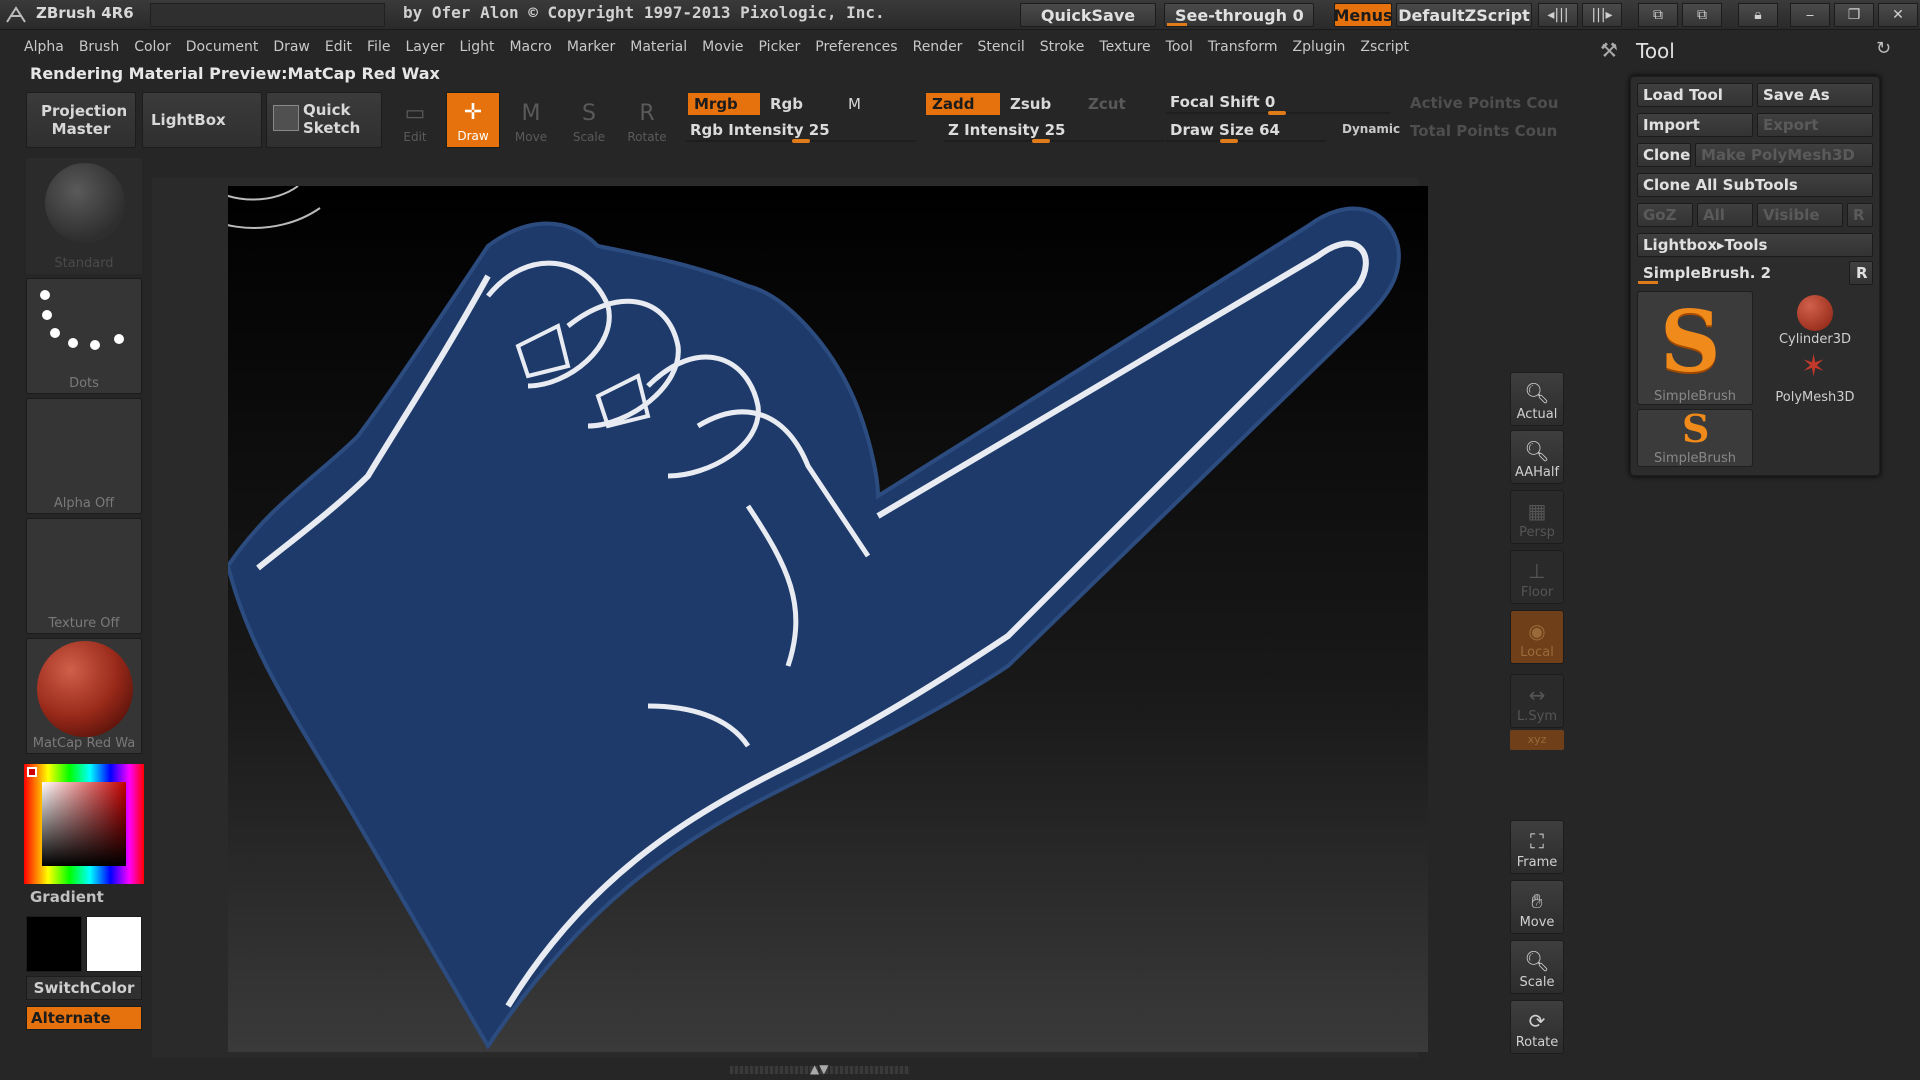  I want to click on menu-brush: Brush, so click(99, 47).